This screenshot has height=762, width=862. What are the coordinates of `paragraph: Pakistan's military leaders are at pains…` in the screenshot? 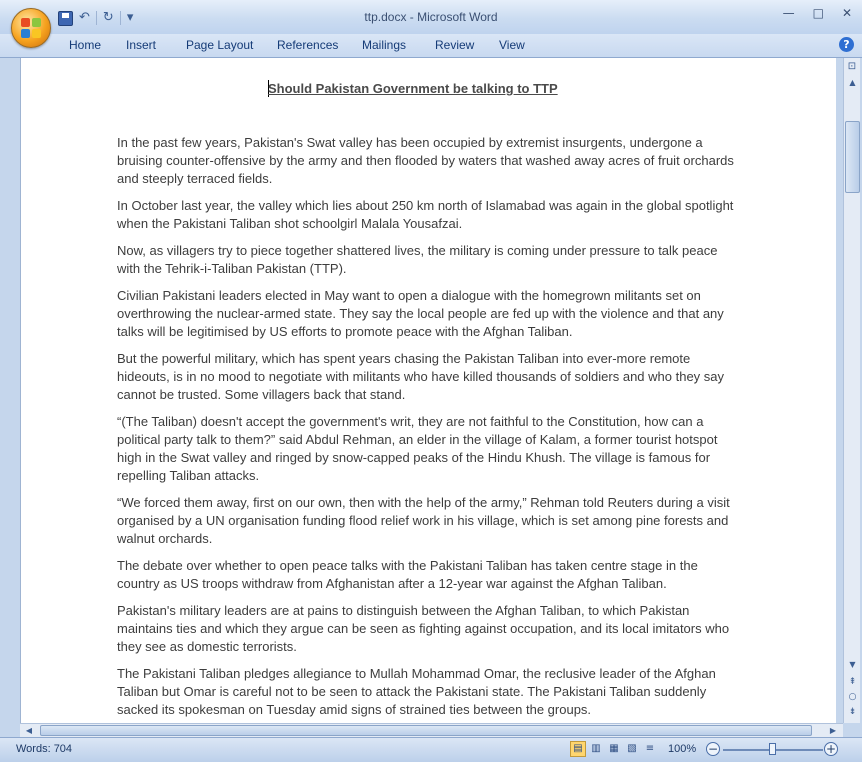 It's located at (423, 628).